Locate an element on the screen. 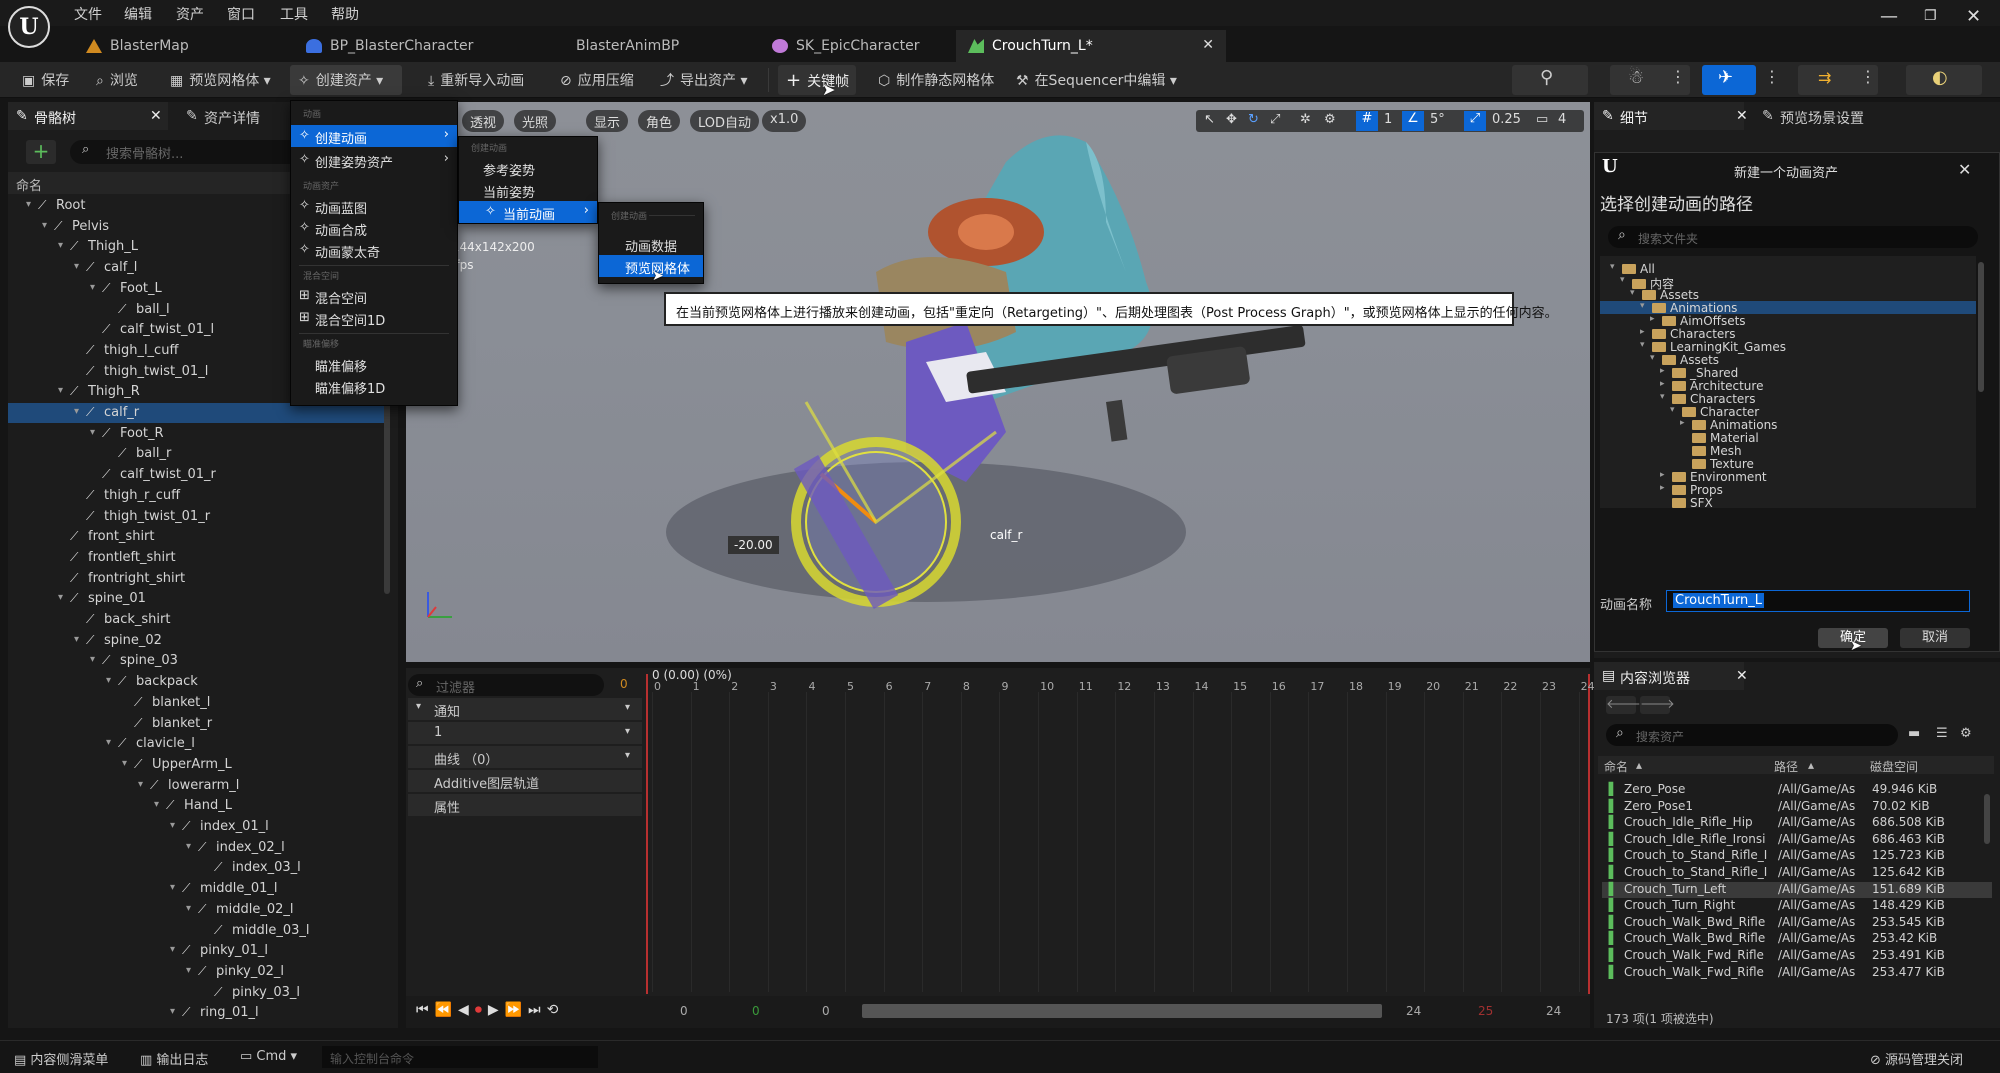  folder-row: Texture is located at coordinates (1788, 464).